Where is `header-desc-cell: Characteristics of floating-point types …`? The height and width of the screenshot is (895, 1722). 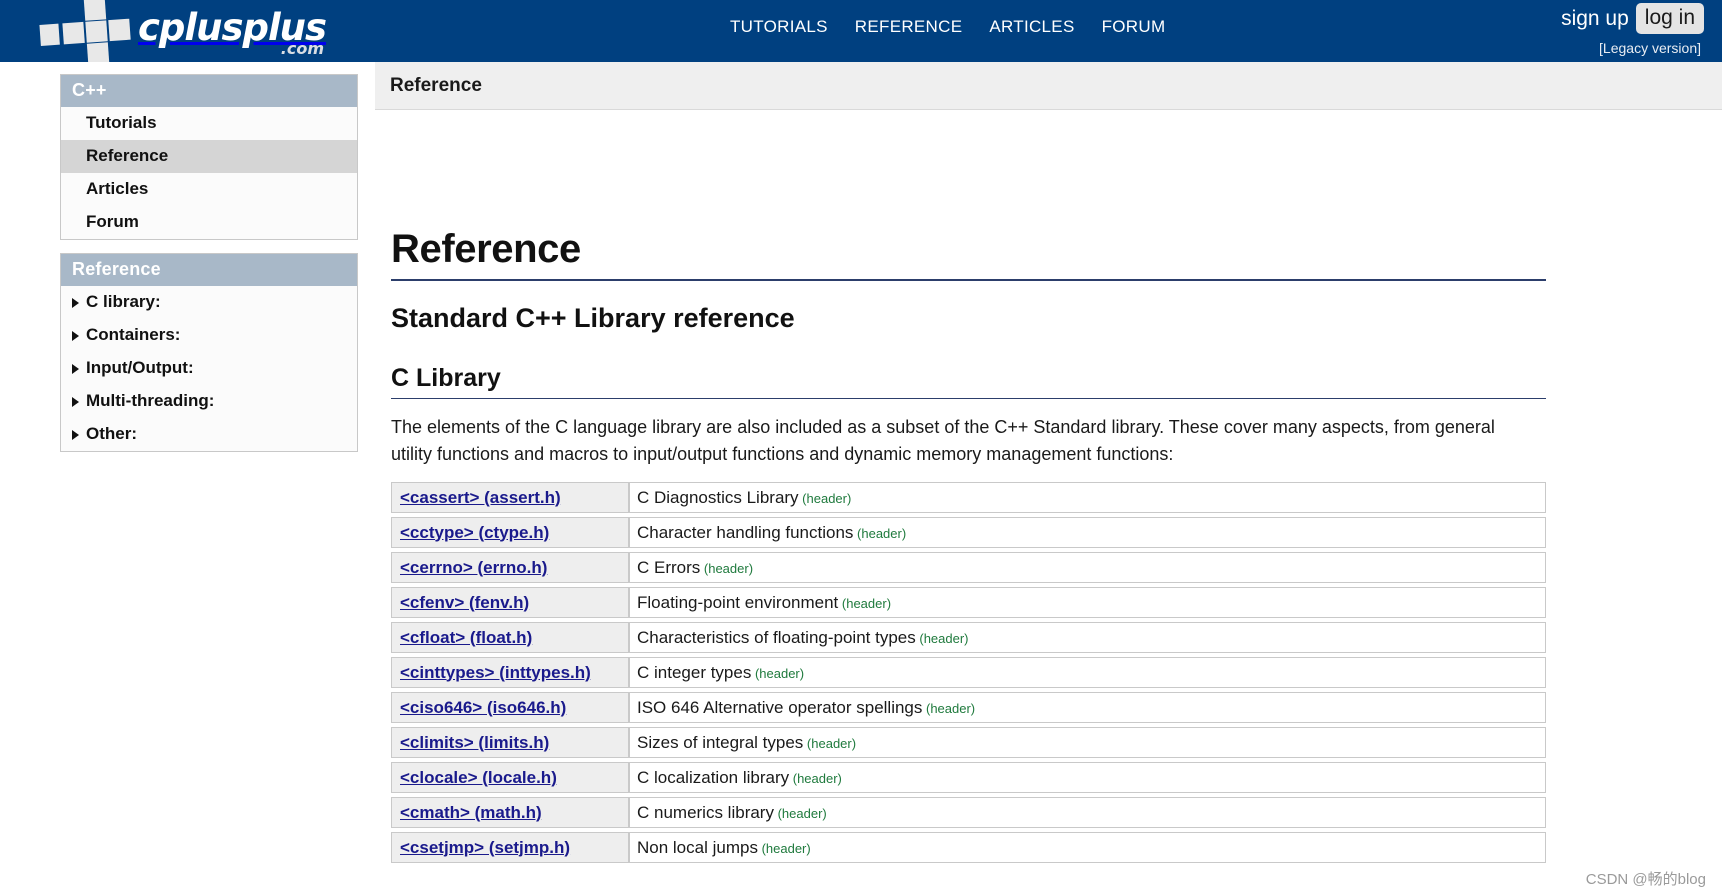
header-desc-cell: Characteristics of floating-point types … is located at coordinates (1087, 637).